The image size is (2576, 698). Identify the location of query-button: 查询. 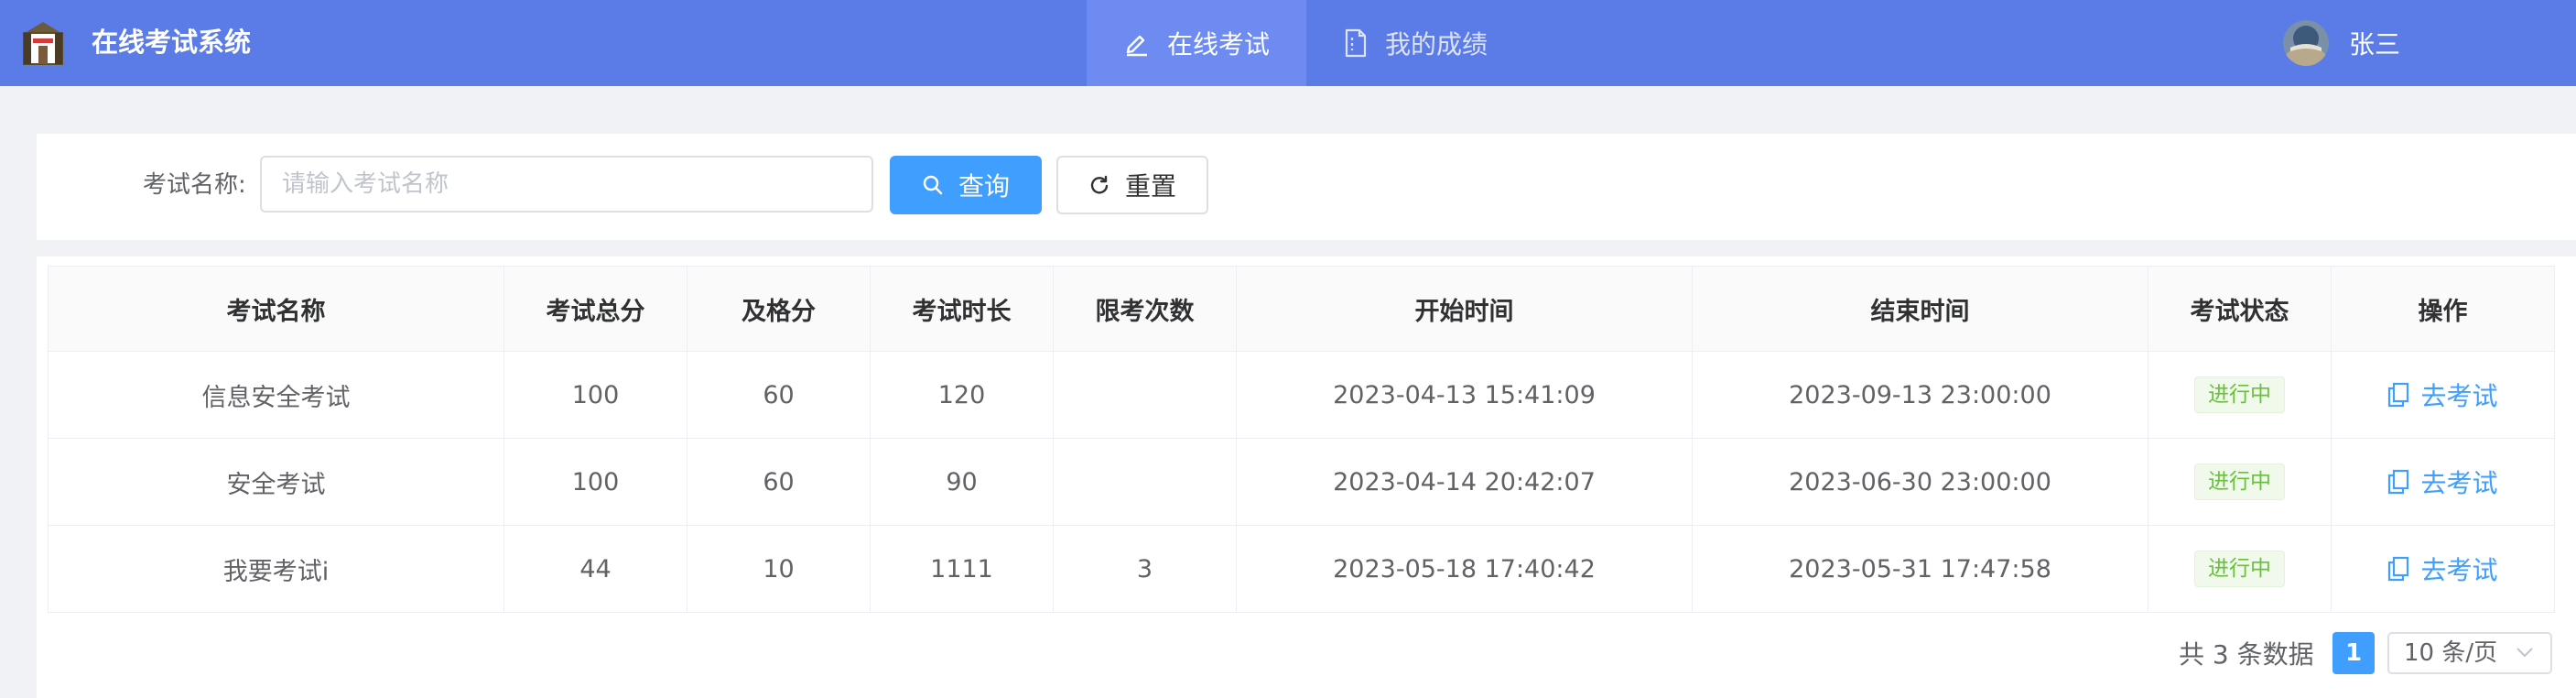
(966, 185).